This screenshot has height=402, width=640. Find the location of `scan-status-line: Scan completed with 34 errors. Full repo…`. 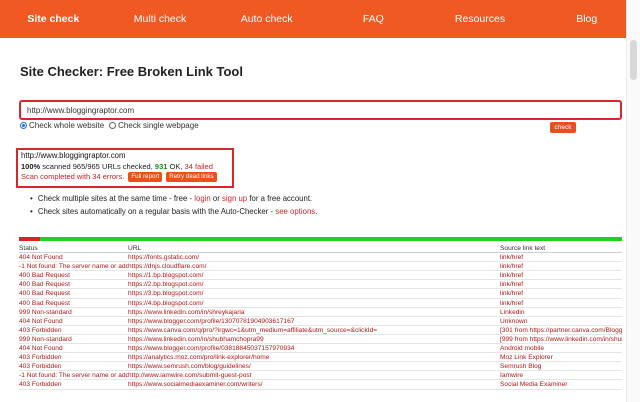

scan-status-line: Scan completed with 34 errors. Full repo… is located at coordinates (125, 177).